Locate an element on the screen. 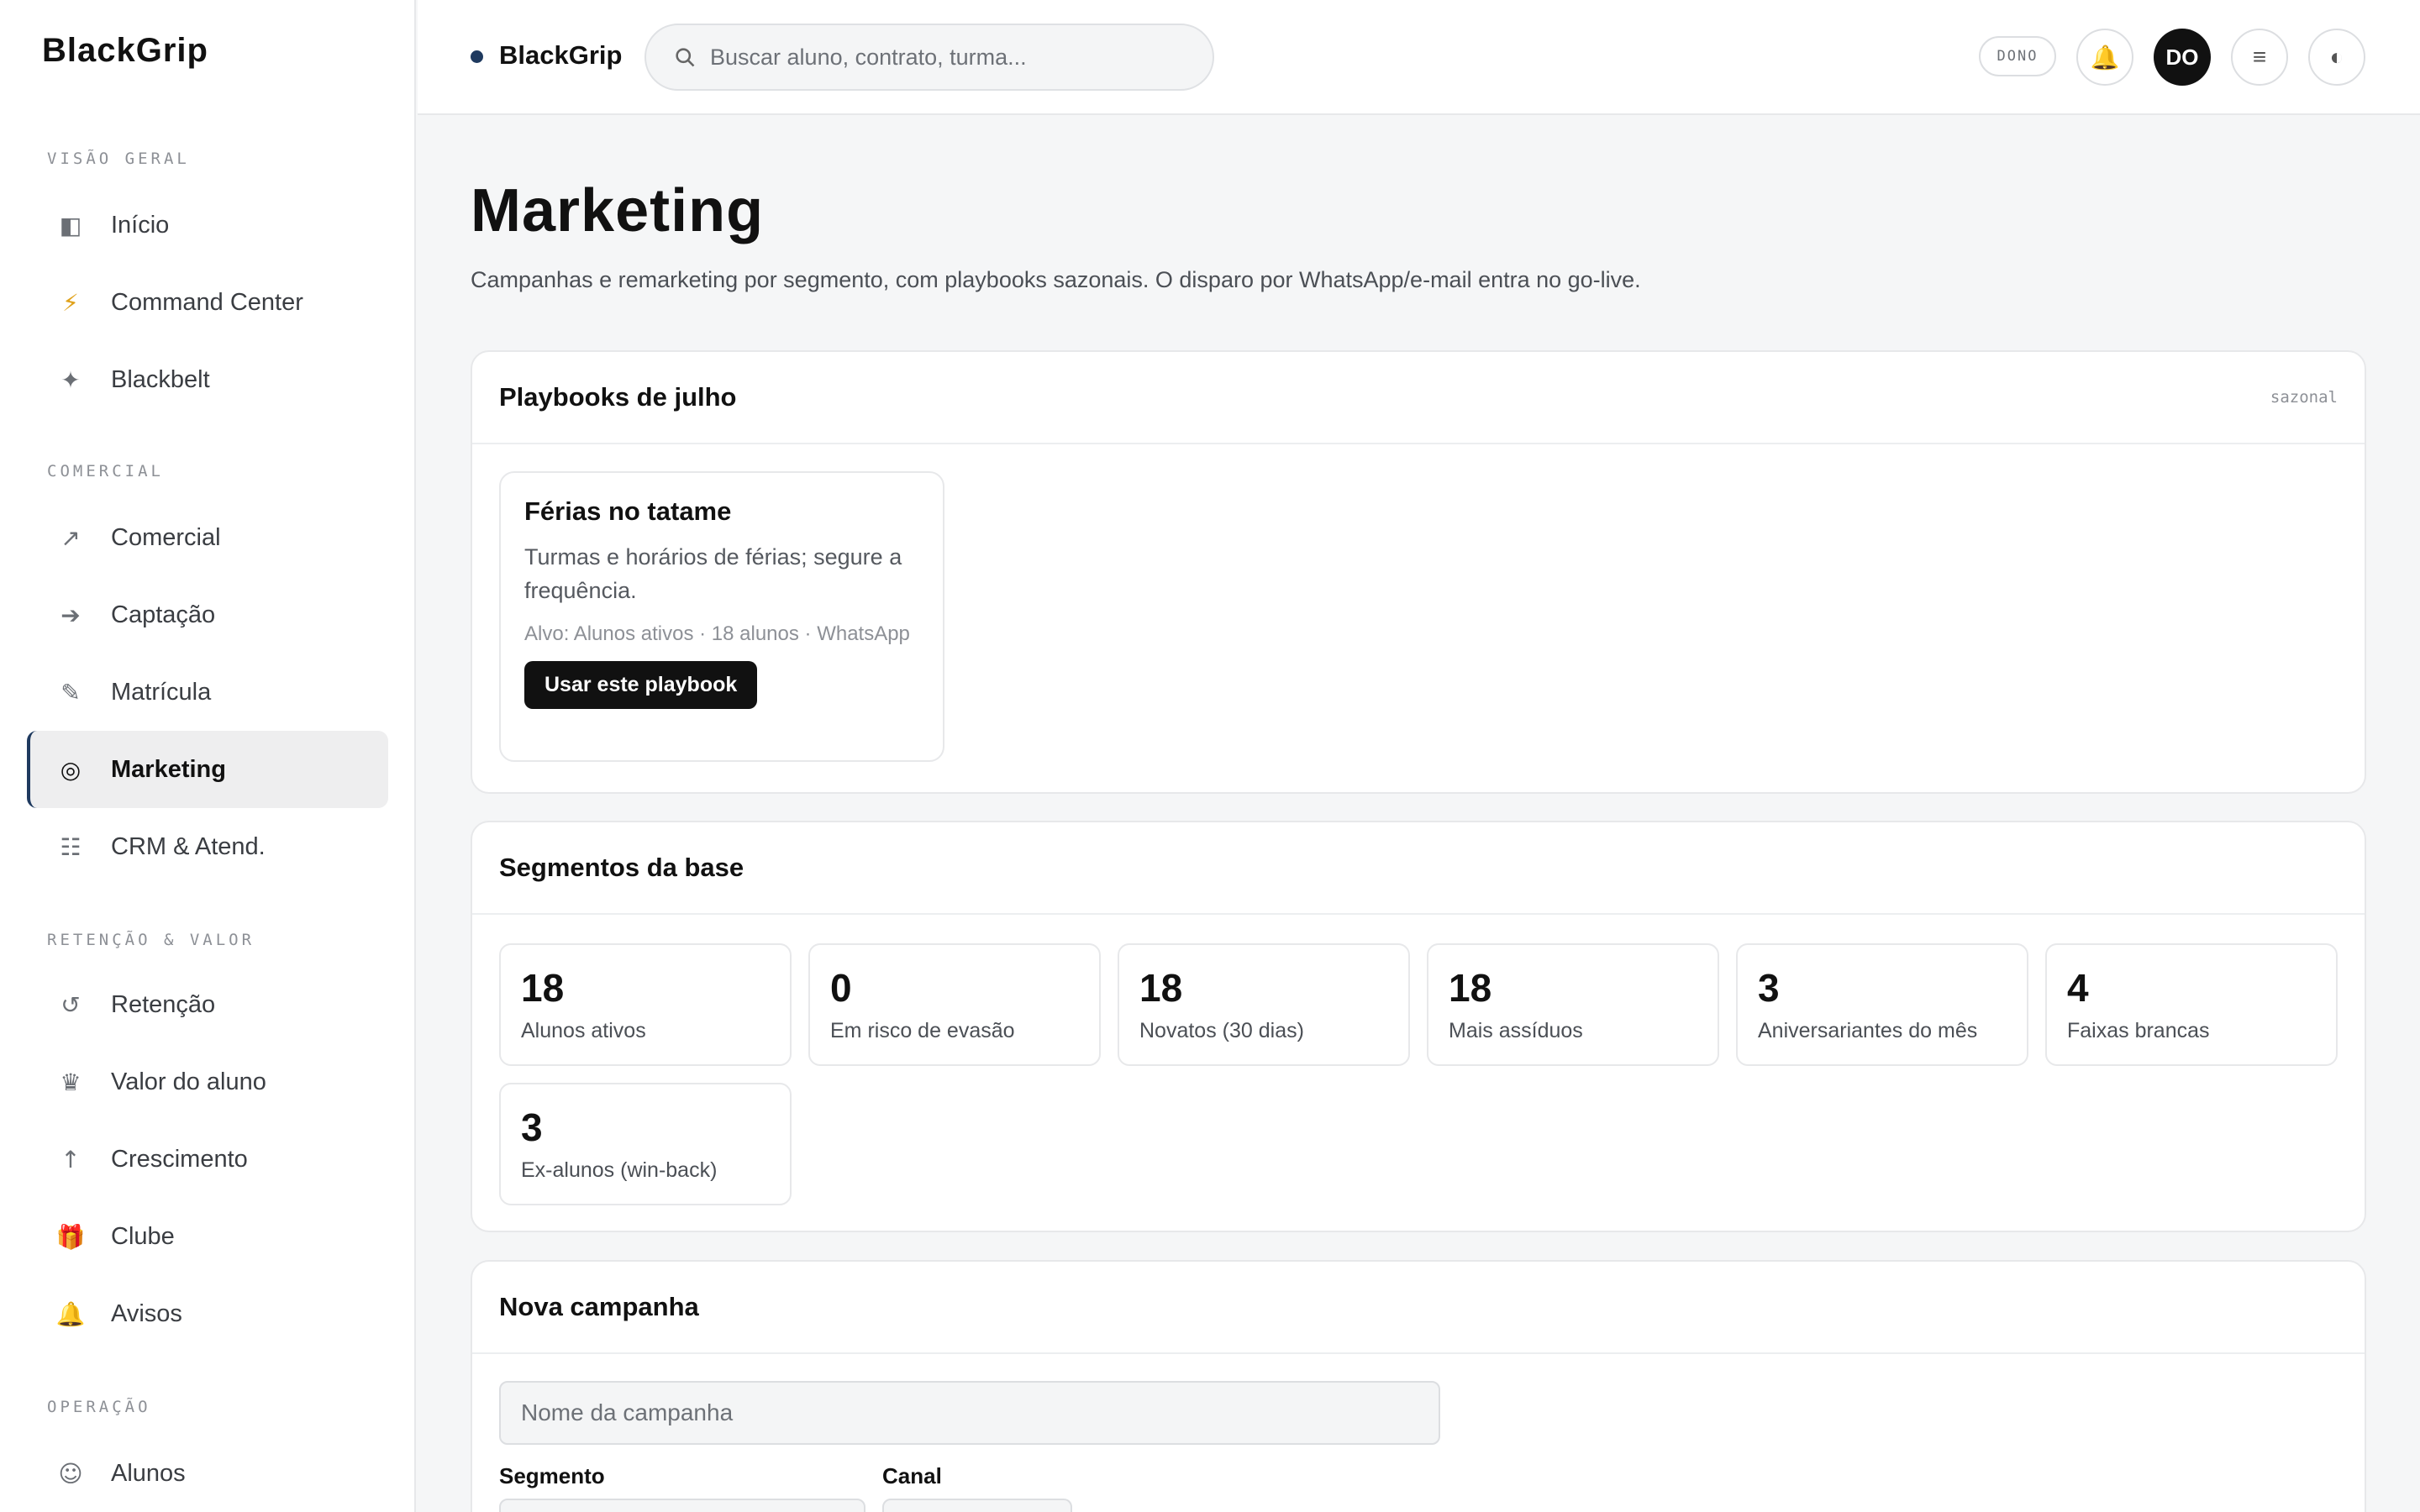 This screenshot has width=2420, height=1512. search-bar is located at coordinates (929, 57).